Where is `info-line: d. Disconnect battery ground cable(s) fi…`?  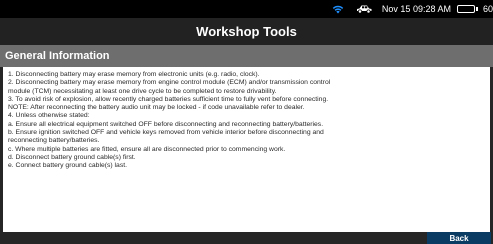
info-line: d. Disconnect battery ground cable(s) fi… is located at coordinates (72, 157).